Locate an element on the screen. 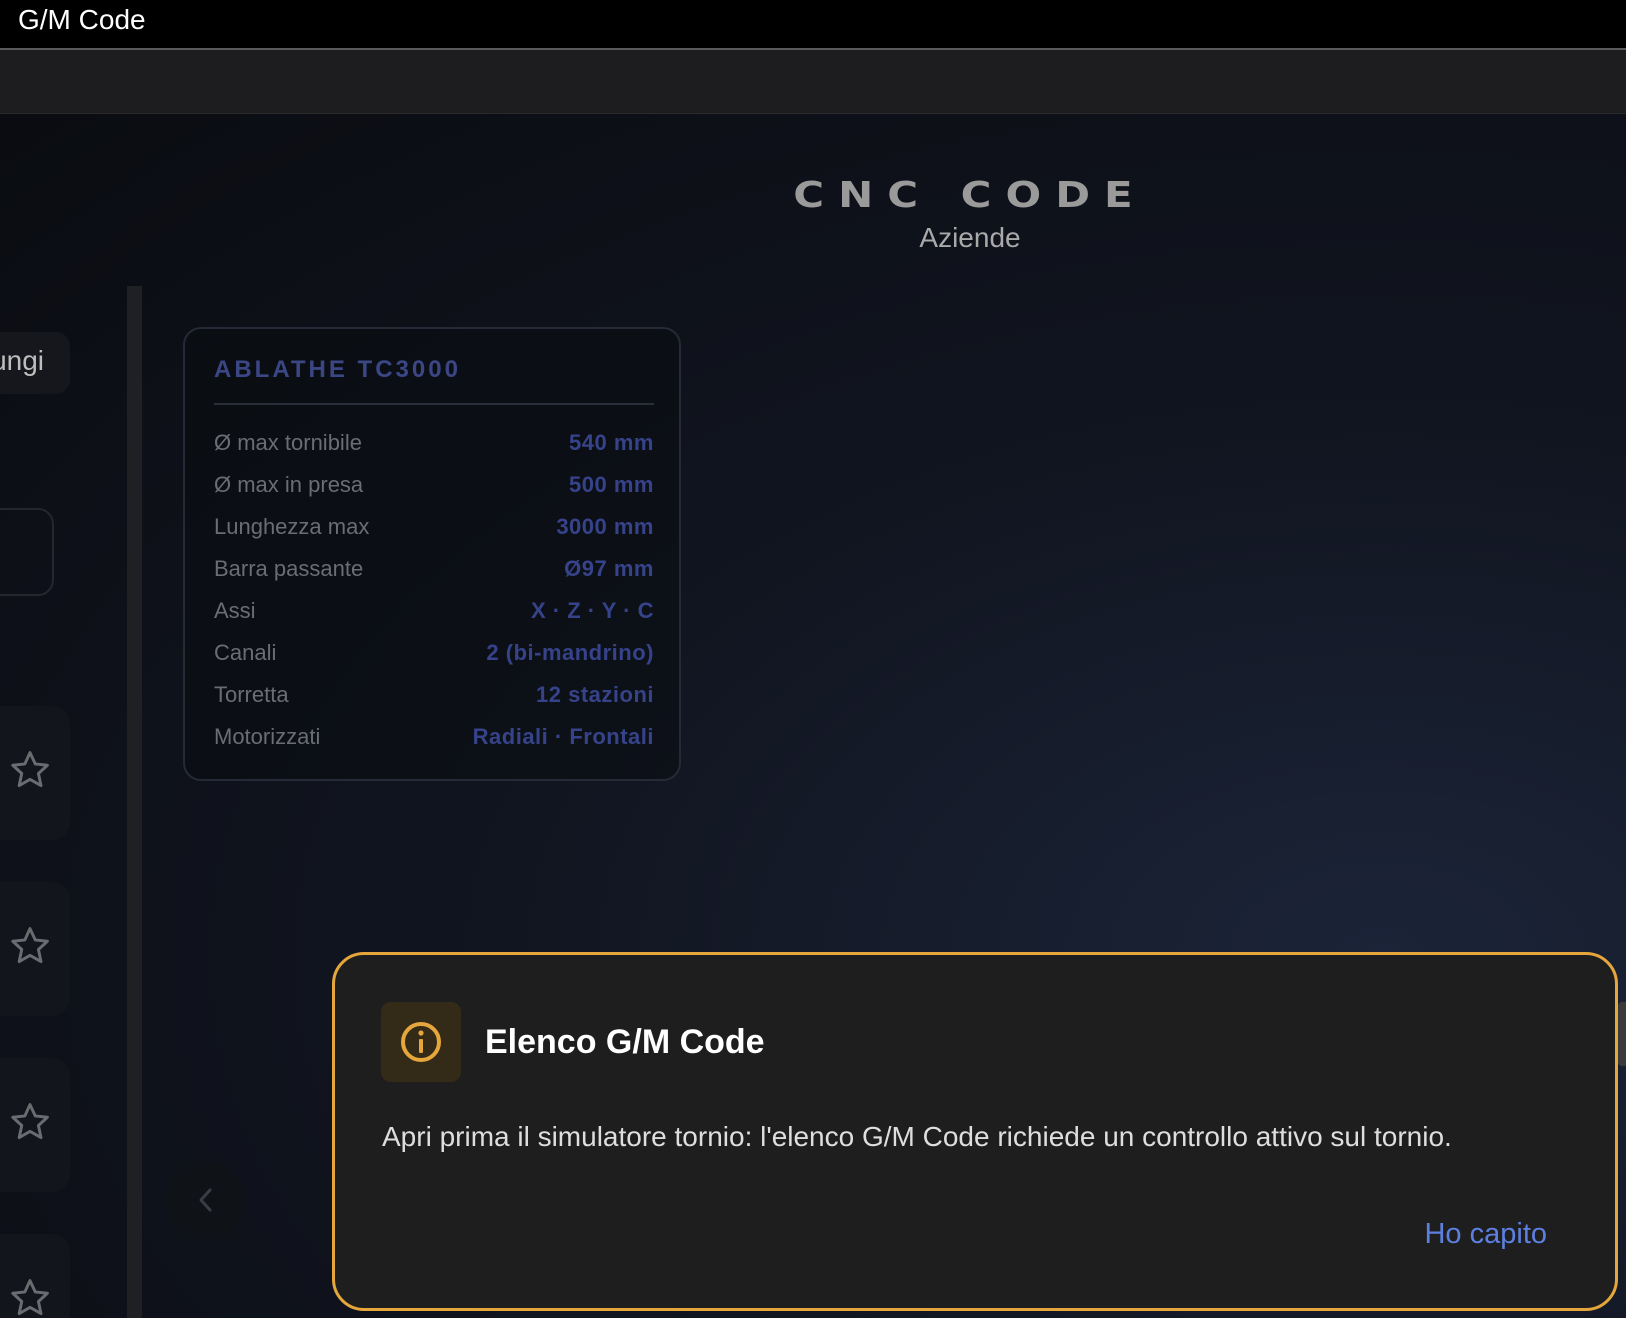  spec-row: Barra passante Ø97 mm is located at coordinates (434, 569).